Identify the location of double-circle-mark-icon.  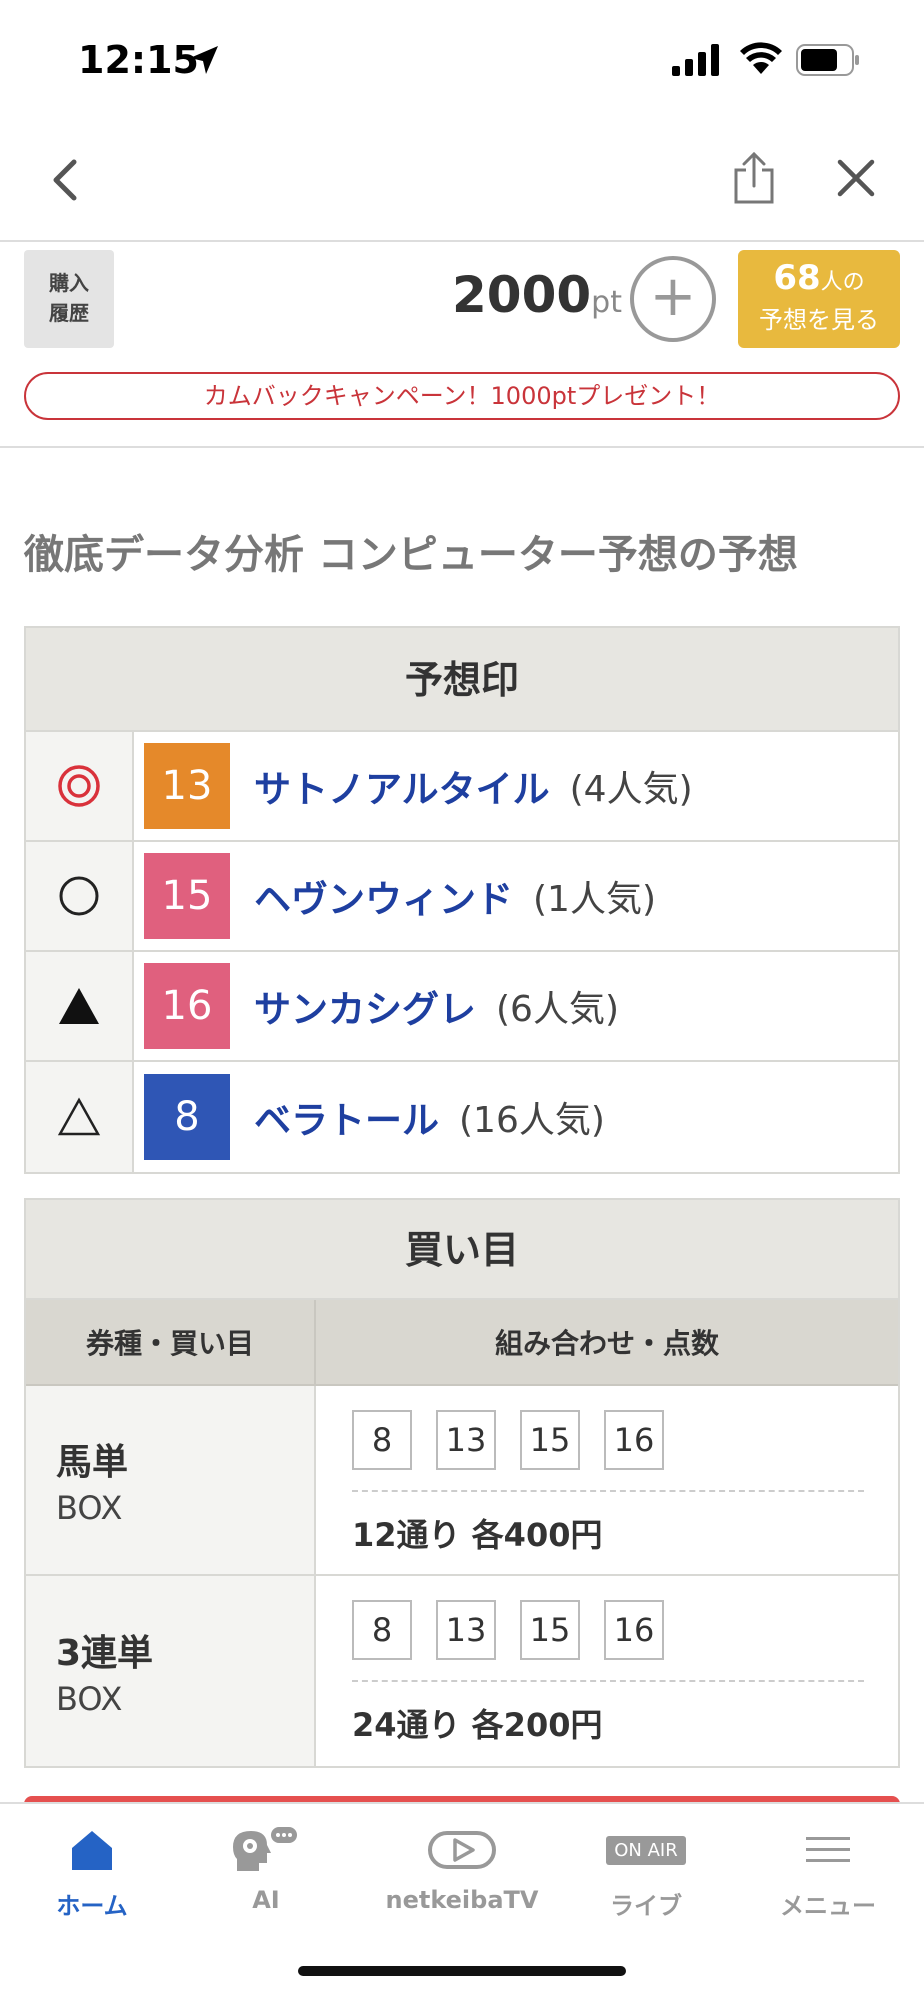
(79, 786).